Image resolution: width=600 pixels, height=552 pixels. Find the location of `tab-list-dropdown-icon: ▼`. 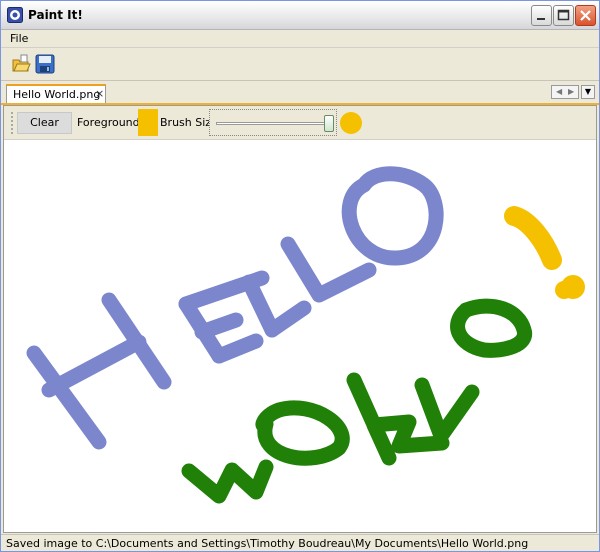

tab-list-dropdown-icon: ▼ is located at coordinates (588, 92).